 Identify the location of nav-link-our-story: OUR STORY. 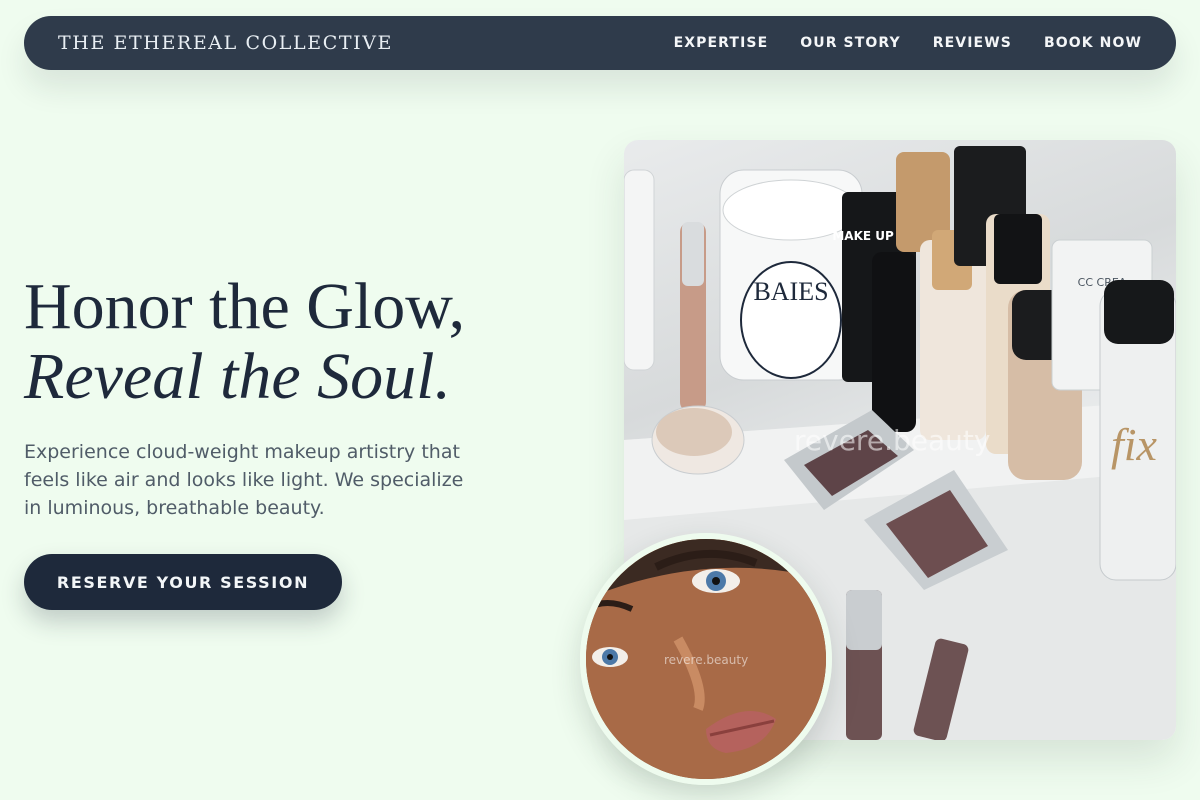
(850, 43).